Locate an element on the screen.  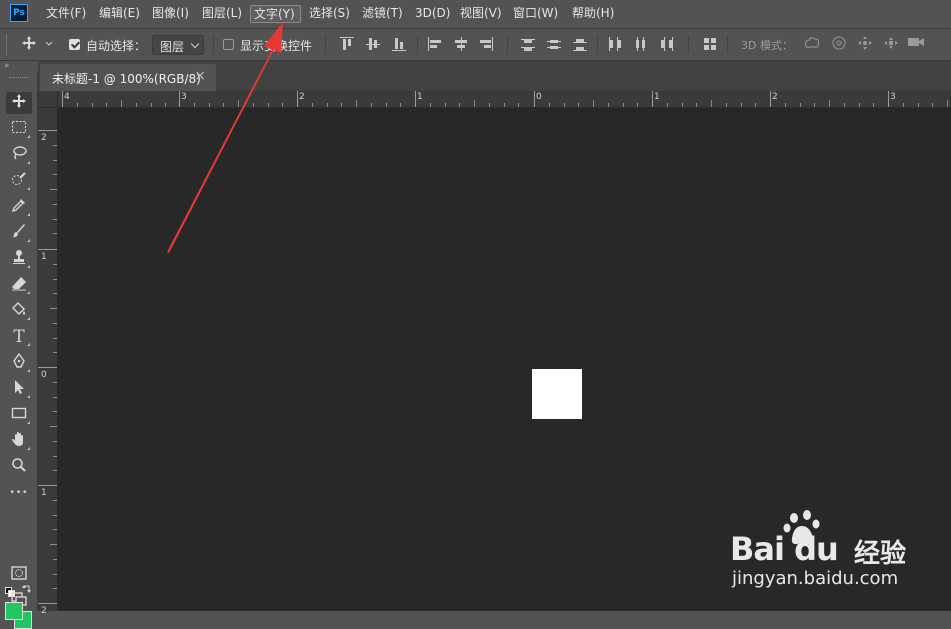
align-left-icon is located at coordinates (435, 44).